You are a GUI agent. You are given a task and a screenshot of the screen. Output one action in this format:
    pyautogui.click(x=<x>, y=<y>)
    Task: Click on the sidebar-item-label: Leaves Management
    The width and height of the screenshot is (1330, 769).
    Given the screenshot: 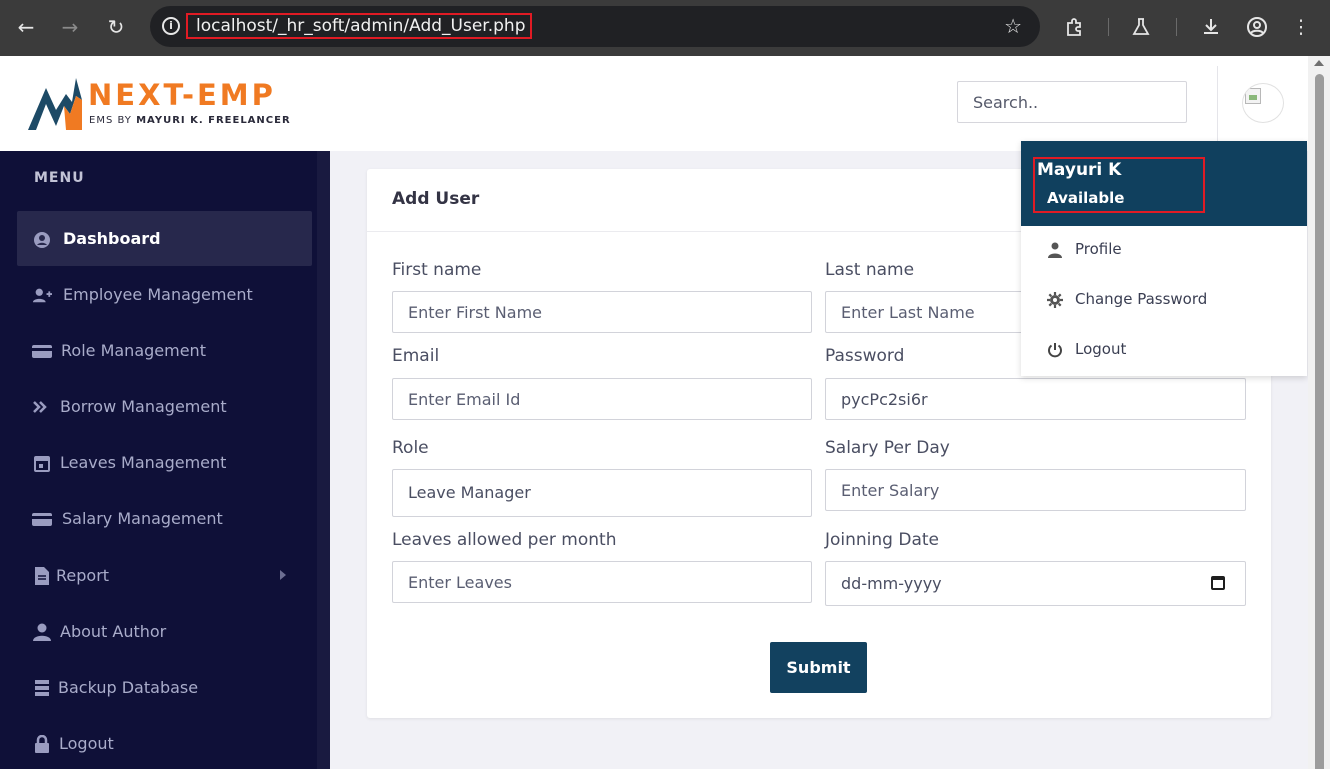 What is the action you would take?
    pyautogui.click(x=143, y=462)
    